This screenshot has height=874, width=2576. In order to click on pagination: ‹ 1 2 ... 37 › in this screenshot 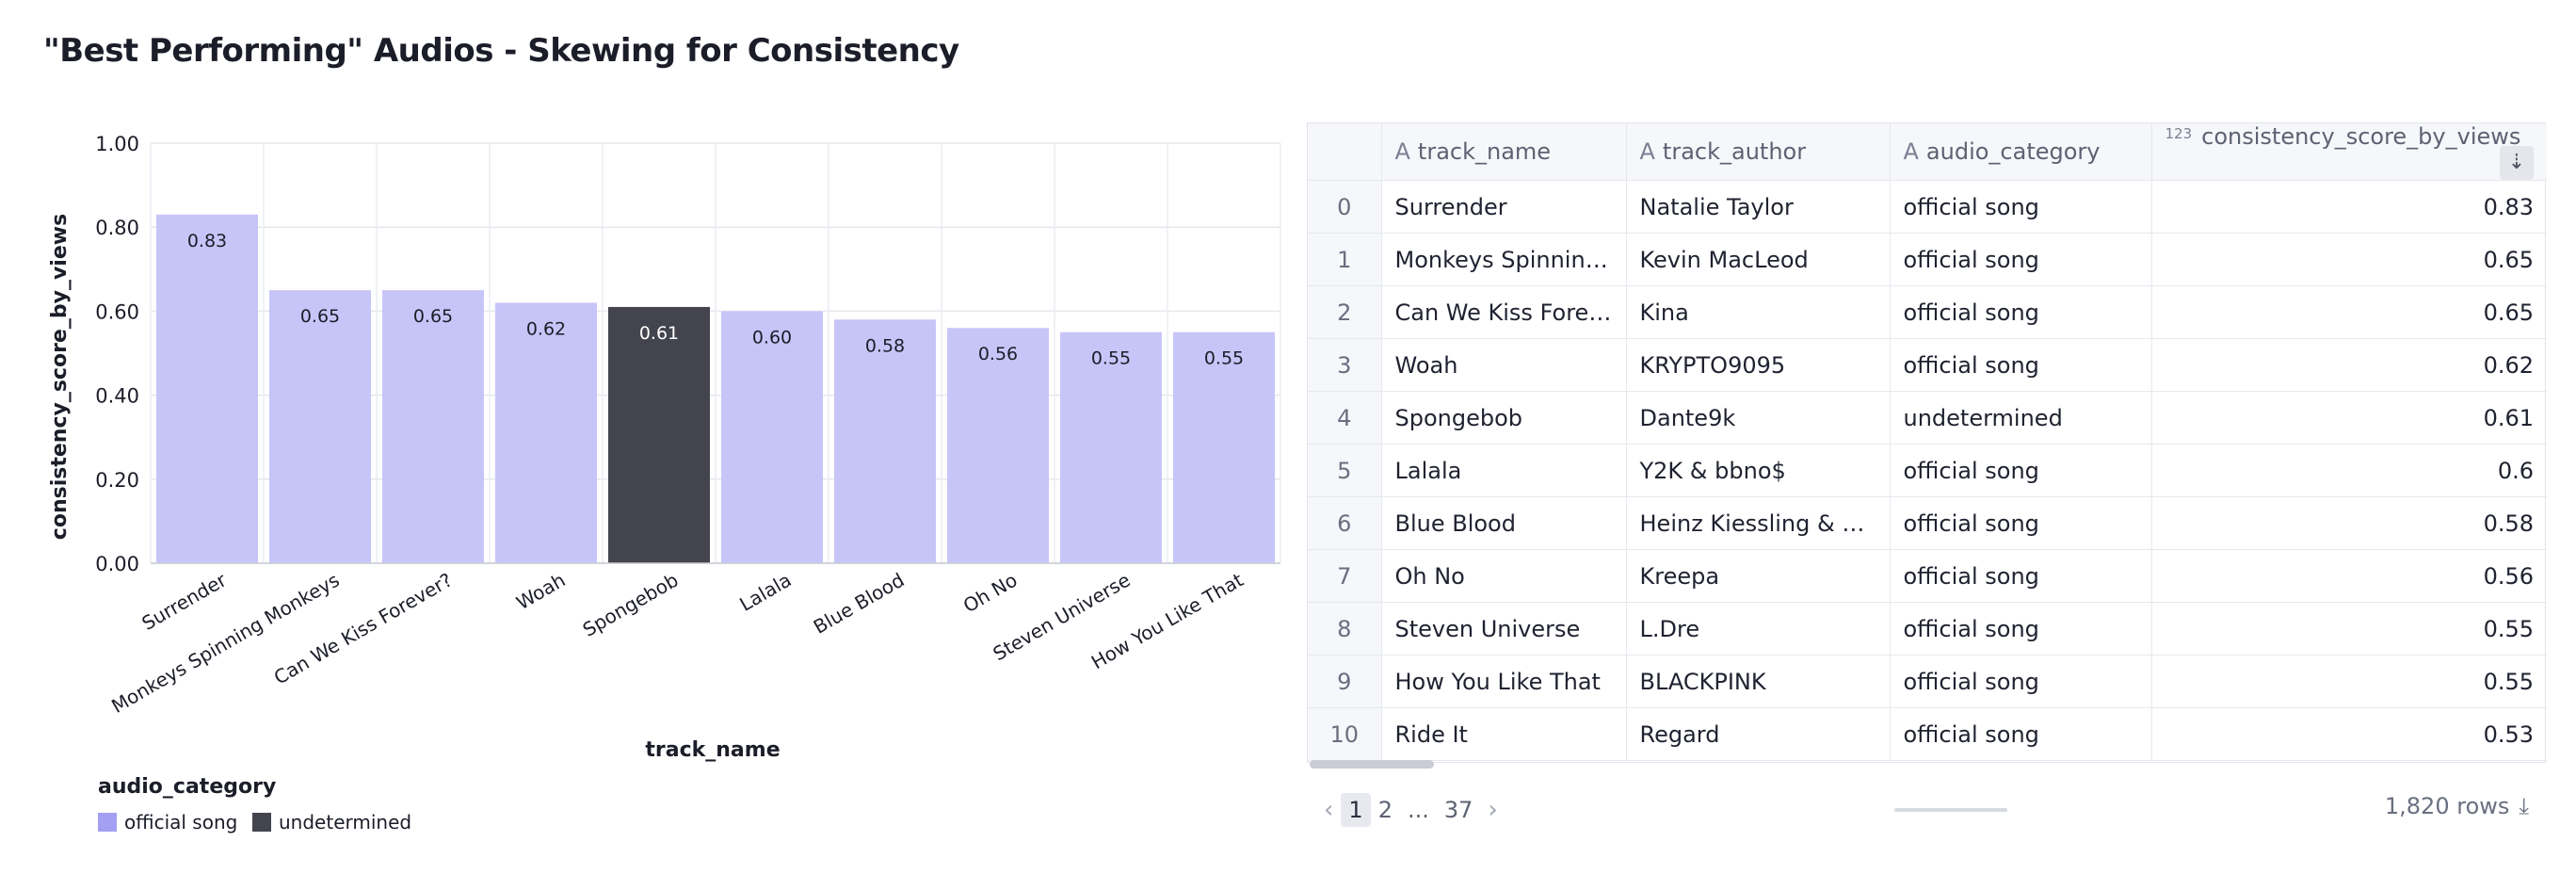, I will do `click(1410, 810)`.